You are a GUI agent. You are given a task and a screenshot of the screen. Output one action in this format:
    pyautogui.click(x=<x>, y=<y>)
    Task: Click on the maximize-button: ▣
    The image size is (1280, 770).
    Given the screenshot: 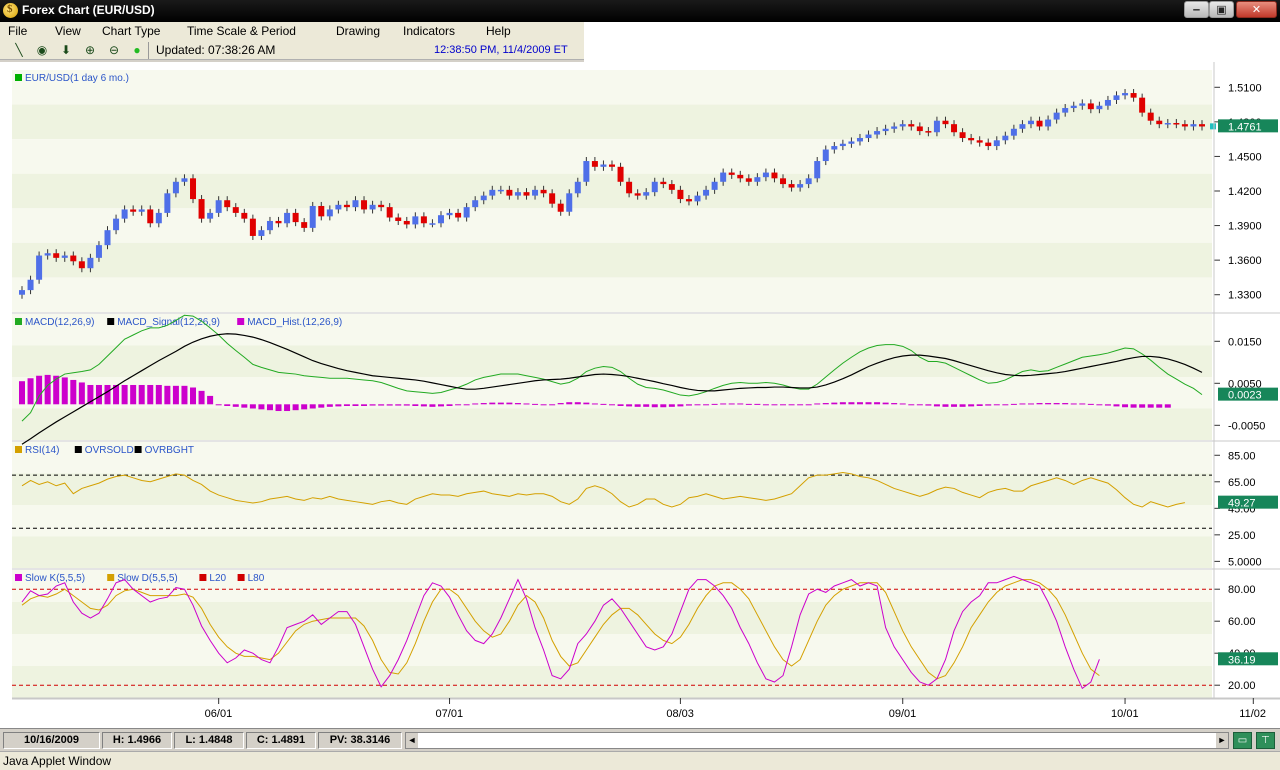 What is the action you would take?
    pyautogui.click(x=1221, y=9)
    